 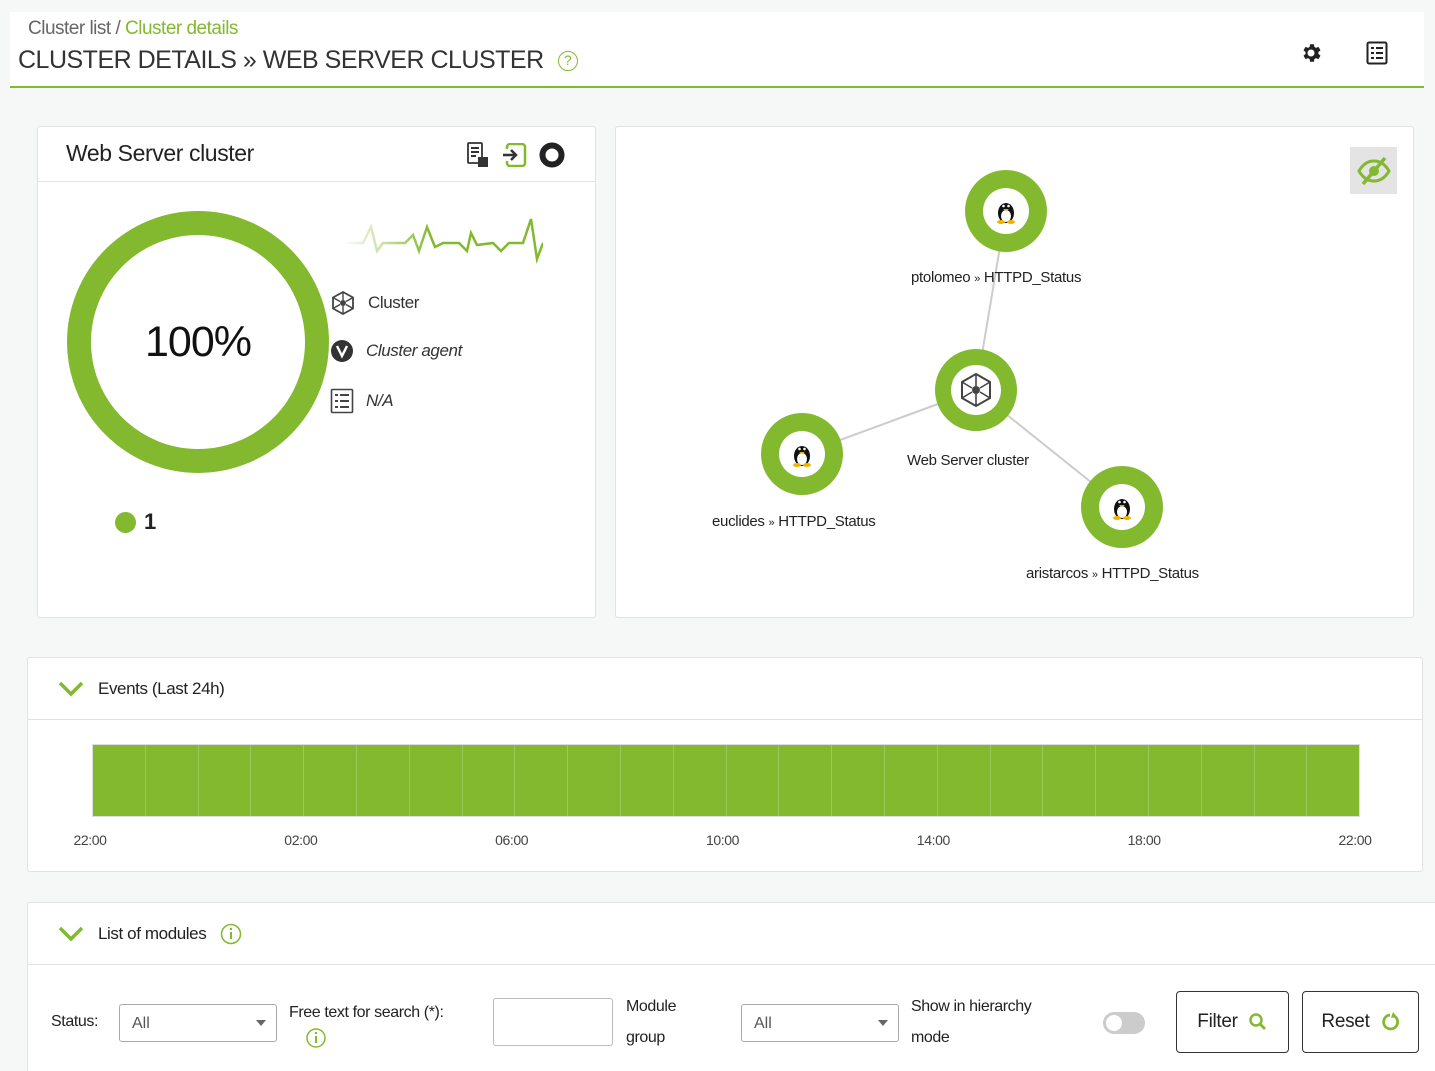 I want to click on info-agent-text: Cluster agent, so click(x=414, y=351).